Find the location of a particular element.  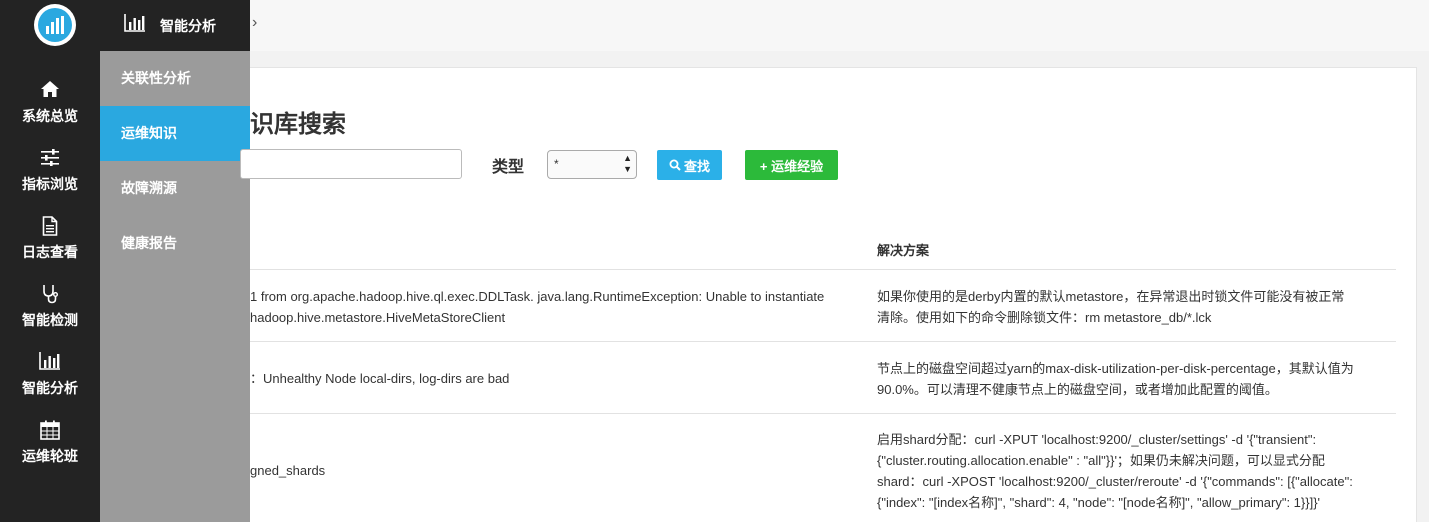

sidebar-item-analysis: 智能分析 is located at coordinates (50, 386).